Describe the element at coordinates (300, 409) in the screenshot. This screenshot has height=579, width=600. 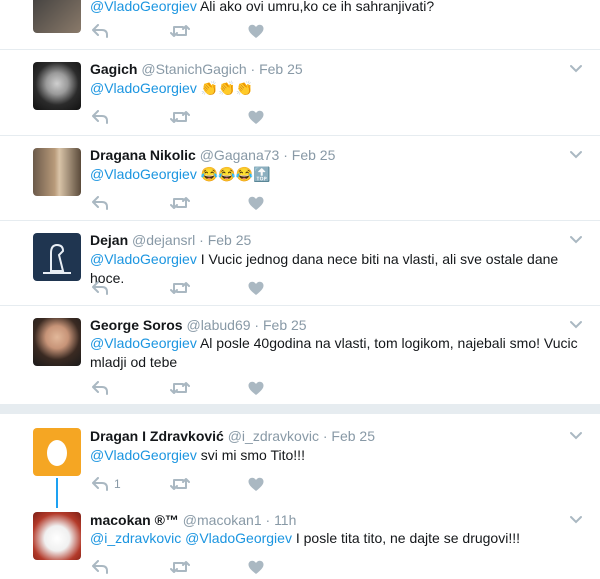
I see `conversation-separator` at that location.